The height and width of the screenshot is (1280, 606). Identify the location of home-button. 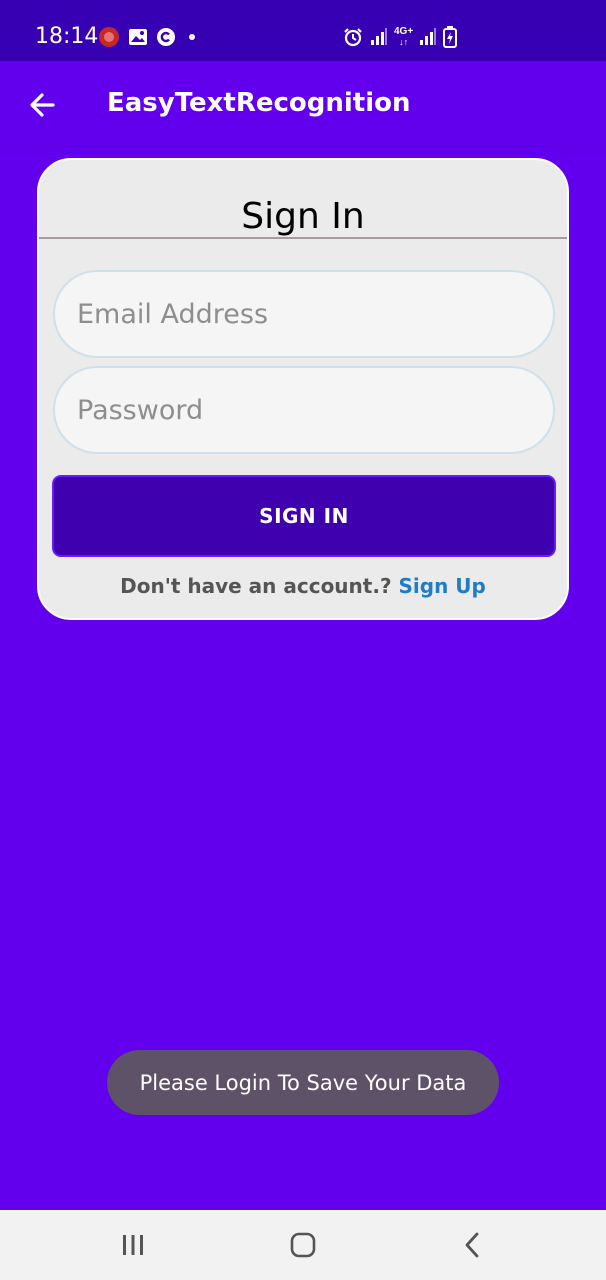
(303, 1245).